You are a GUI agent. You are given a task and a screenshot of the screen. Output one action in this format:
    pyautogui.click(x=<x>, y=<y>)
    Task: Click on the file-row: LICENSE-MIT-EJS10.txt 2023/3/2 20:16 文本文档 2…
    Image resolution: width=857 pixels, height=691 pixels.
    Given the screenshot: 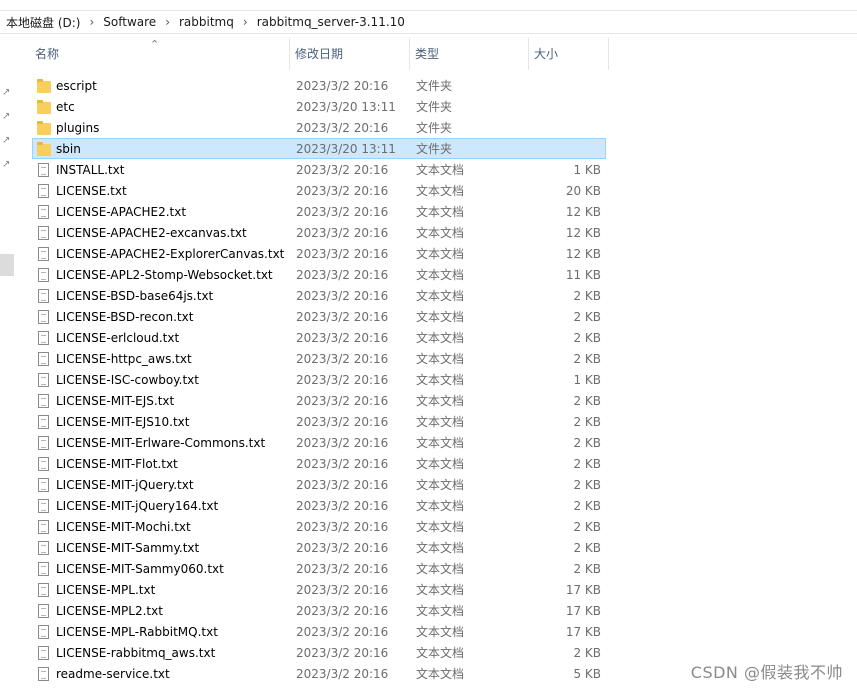 What is the action you would take?
    pyautogui.click(x=319, y=421)
    